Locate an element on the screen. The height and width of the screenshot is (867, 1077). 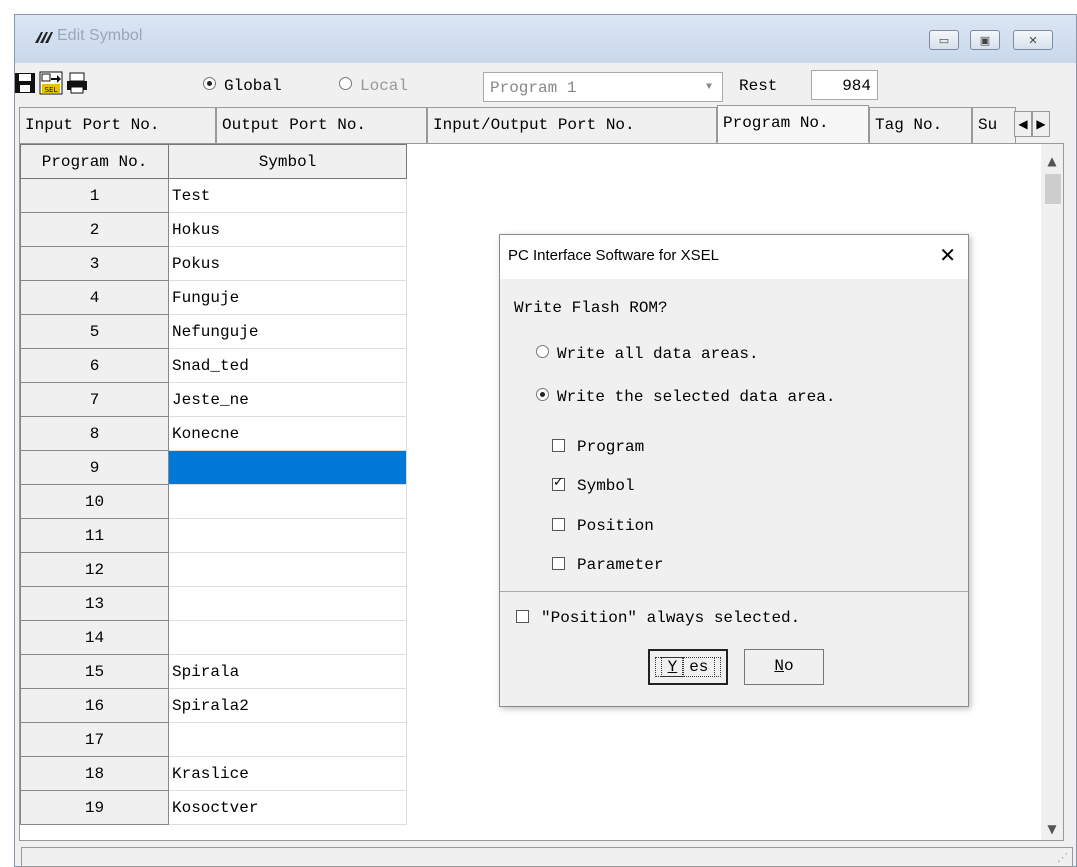
table-row: 5 Nefunguje is located at coordinates (213, 331).